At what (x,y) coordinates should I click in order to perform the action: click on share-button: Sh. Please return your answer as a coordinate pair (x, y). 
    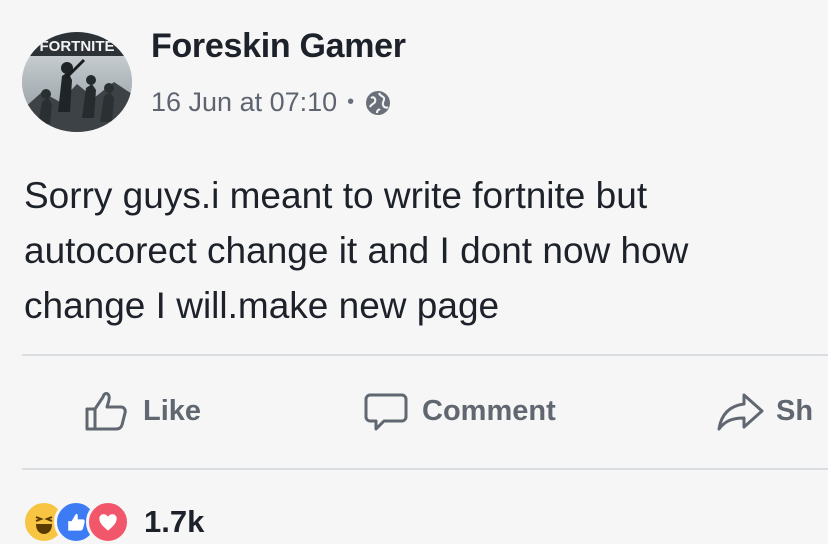
    Looking at the image, I should click on (764, 411).